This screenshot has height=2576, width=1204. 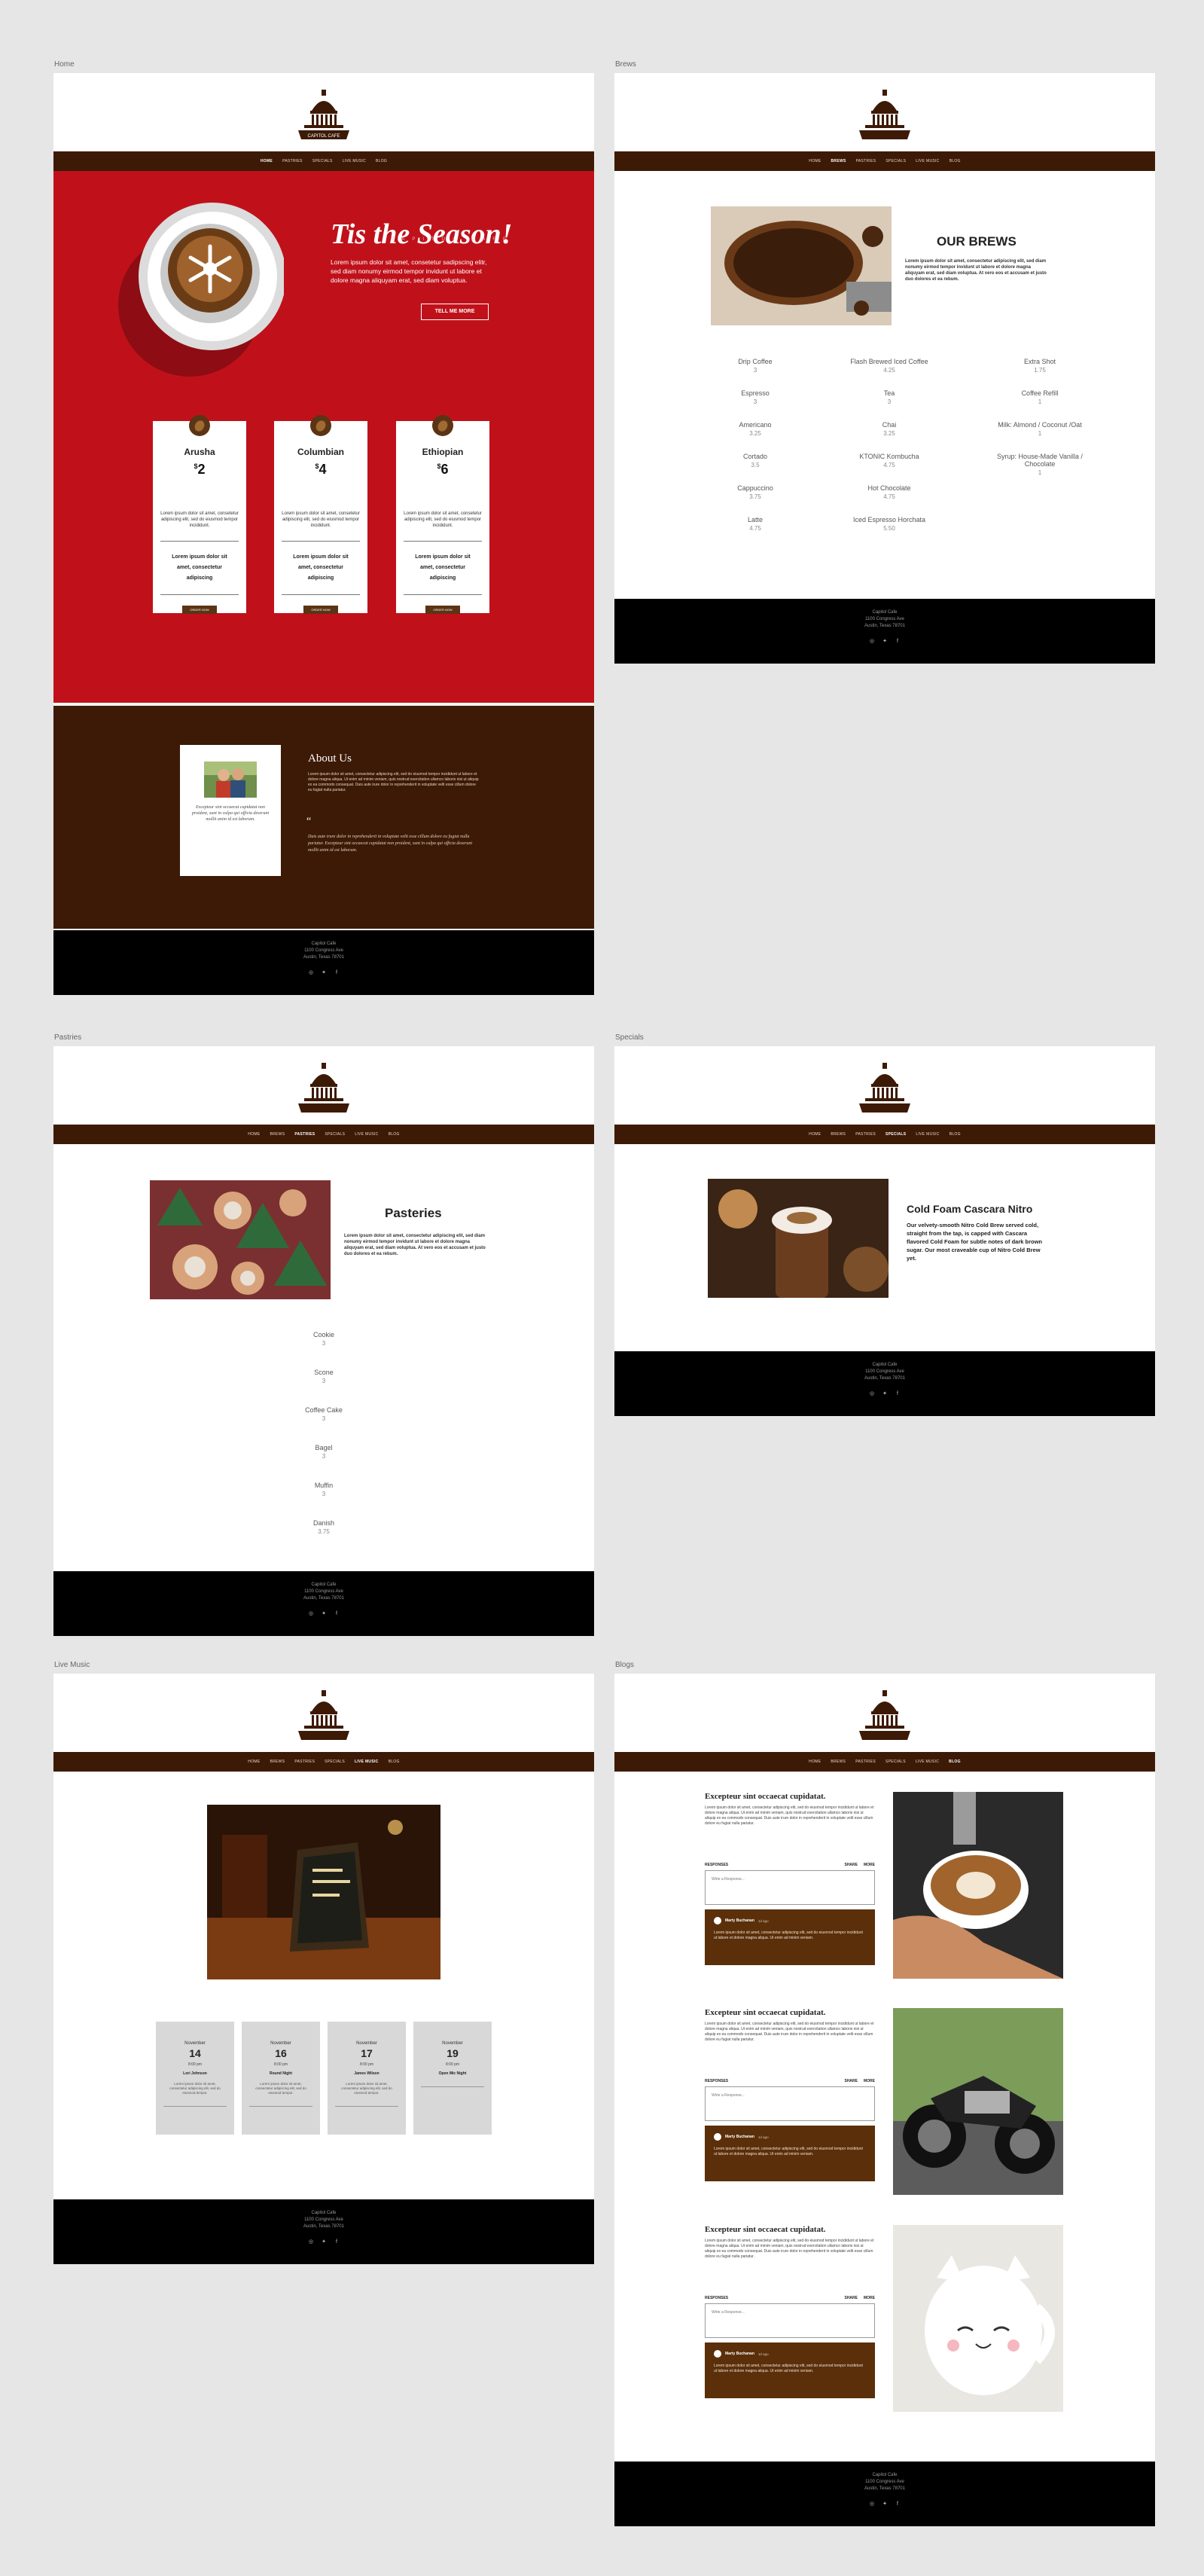 What do you see at coordinates (452, 2065) in the screenshot?
I see `event-time: 8:00 pm` at bounding box center [452, 2065].